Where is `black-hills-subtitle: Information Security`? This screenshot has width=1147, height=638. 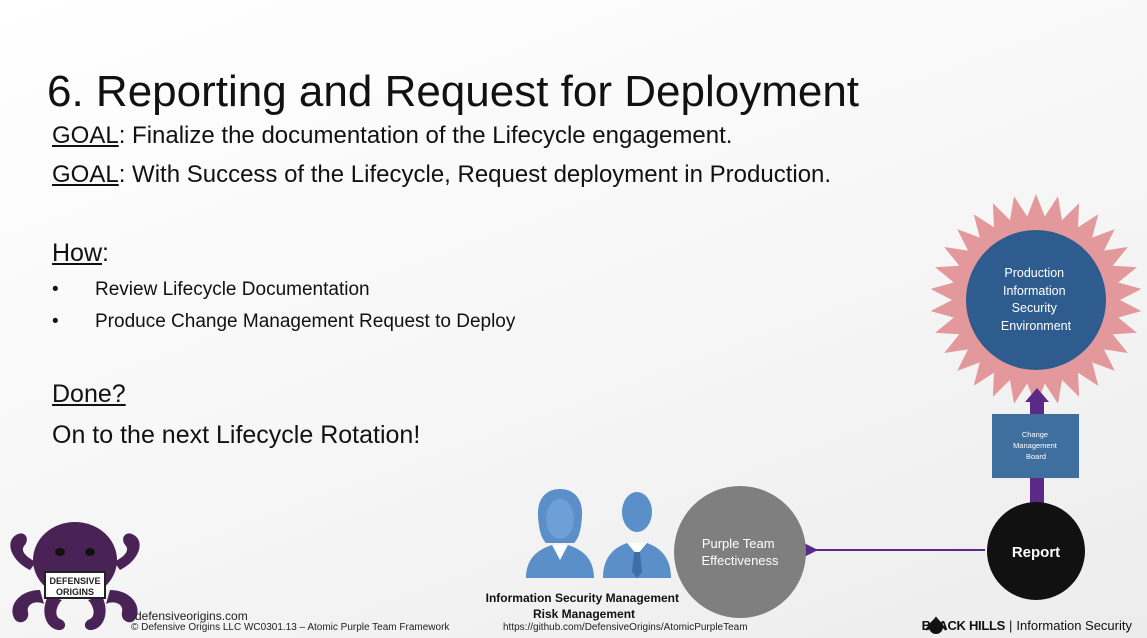 black-hills-subtitle: Information Security is located at coordinates (1074, 625).